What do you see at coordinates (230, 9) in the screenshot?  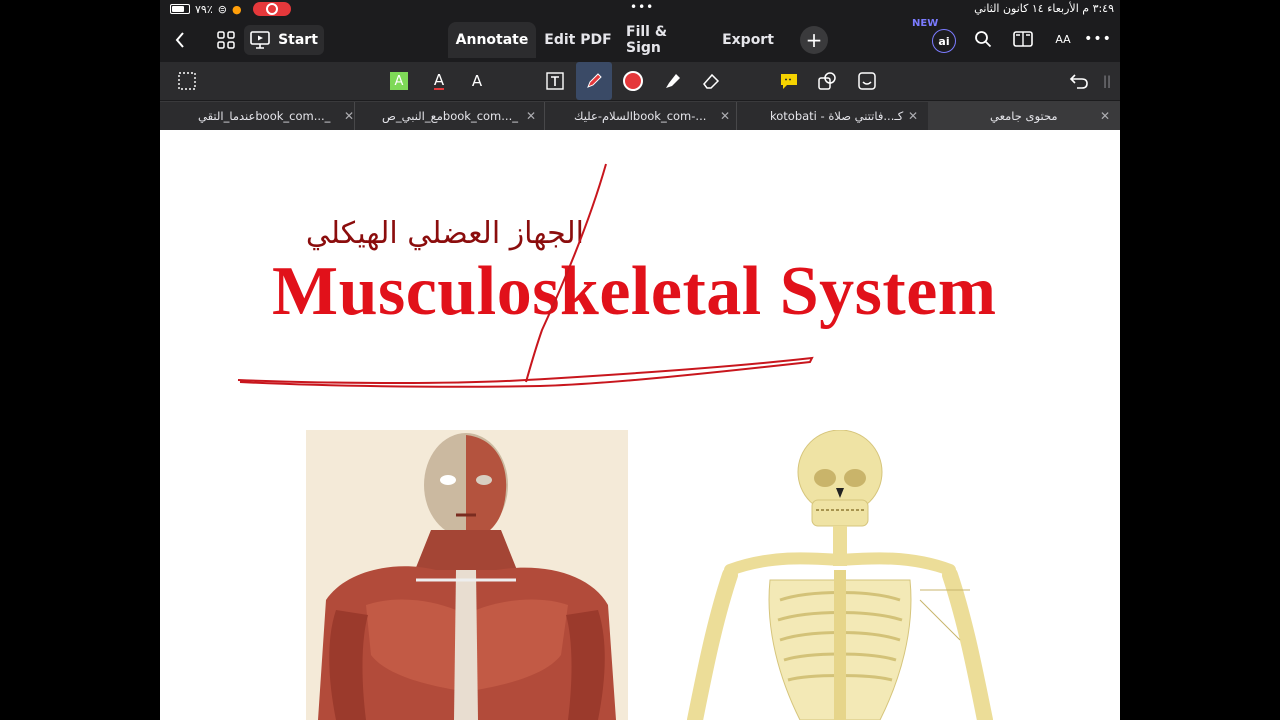 I see `status-left: ٧٩٪ ⊜ ●` at bounding box center [230, 9].